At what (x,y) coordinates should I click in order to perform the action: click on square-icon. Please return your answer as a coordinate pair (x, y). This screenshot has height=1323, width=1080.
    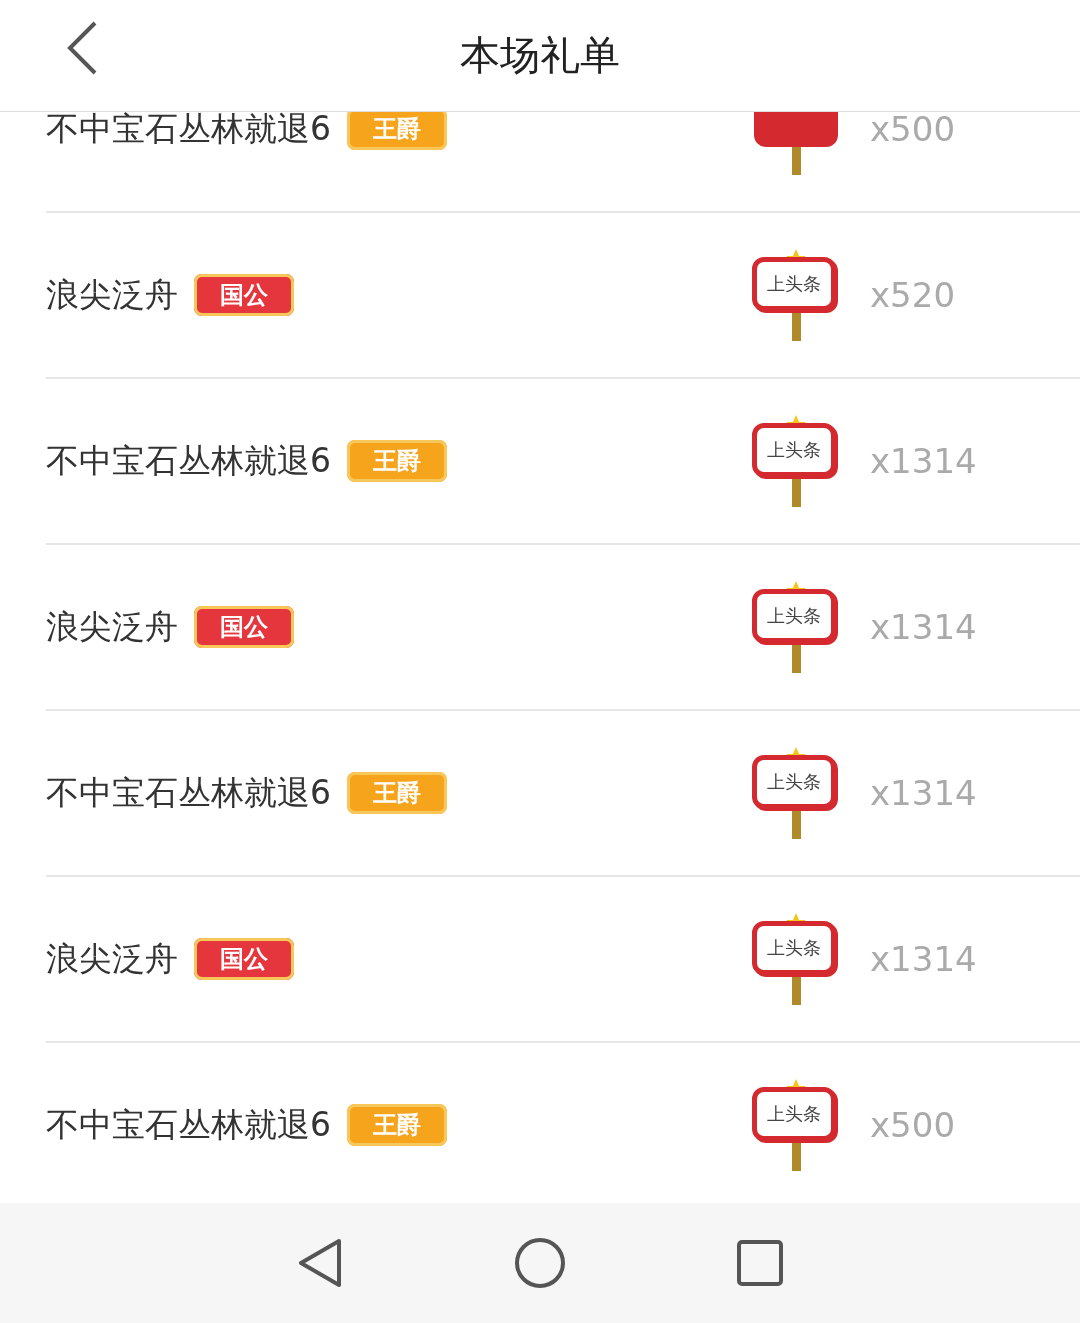
    Looking at the image, I should click on (760, 1263).